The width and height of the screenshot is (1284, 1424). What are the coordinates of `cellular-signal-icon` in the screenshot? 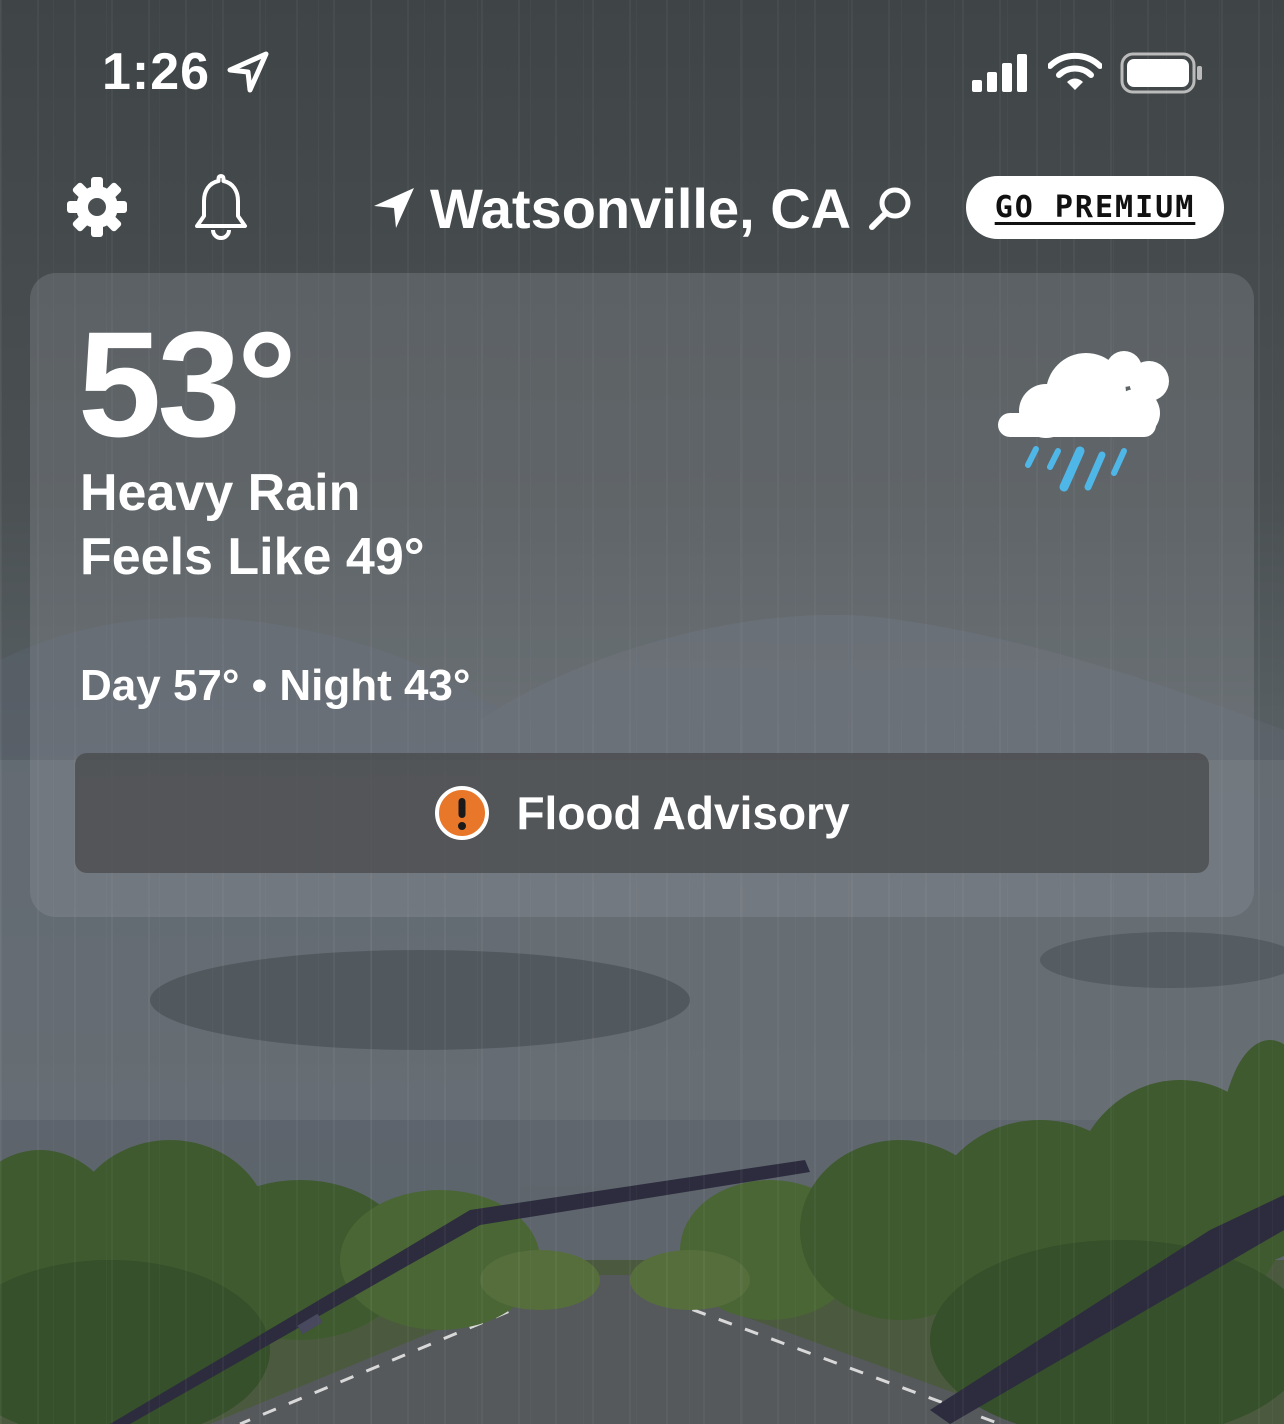 It's located at (999, 73).